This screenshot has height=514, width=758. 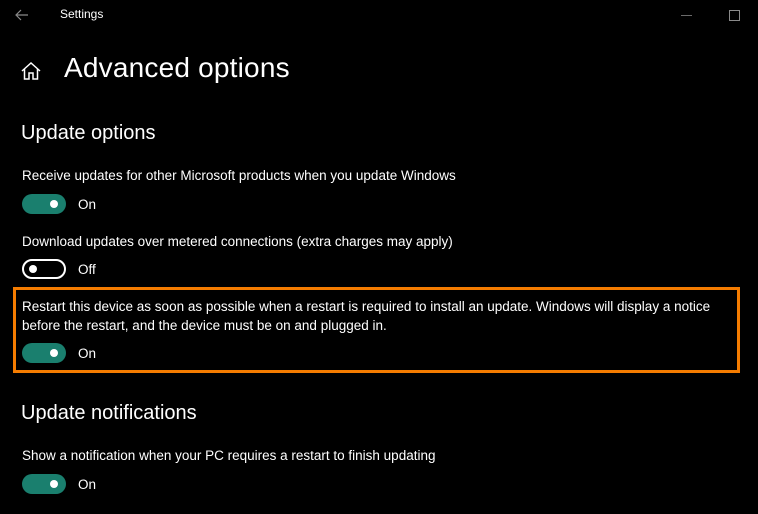 I want to click on toggle-restart-asap, so click(x=44, y=353).